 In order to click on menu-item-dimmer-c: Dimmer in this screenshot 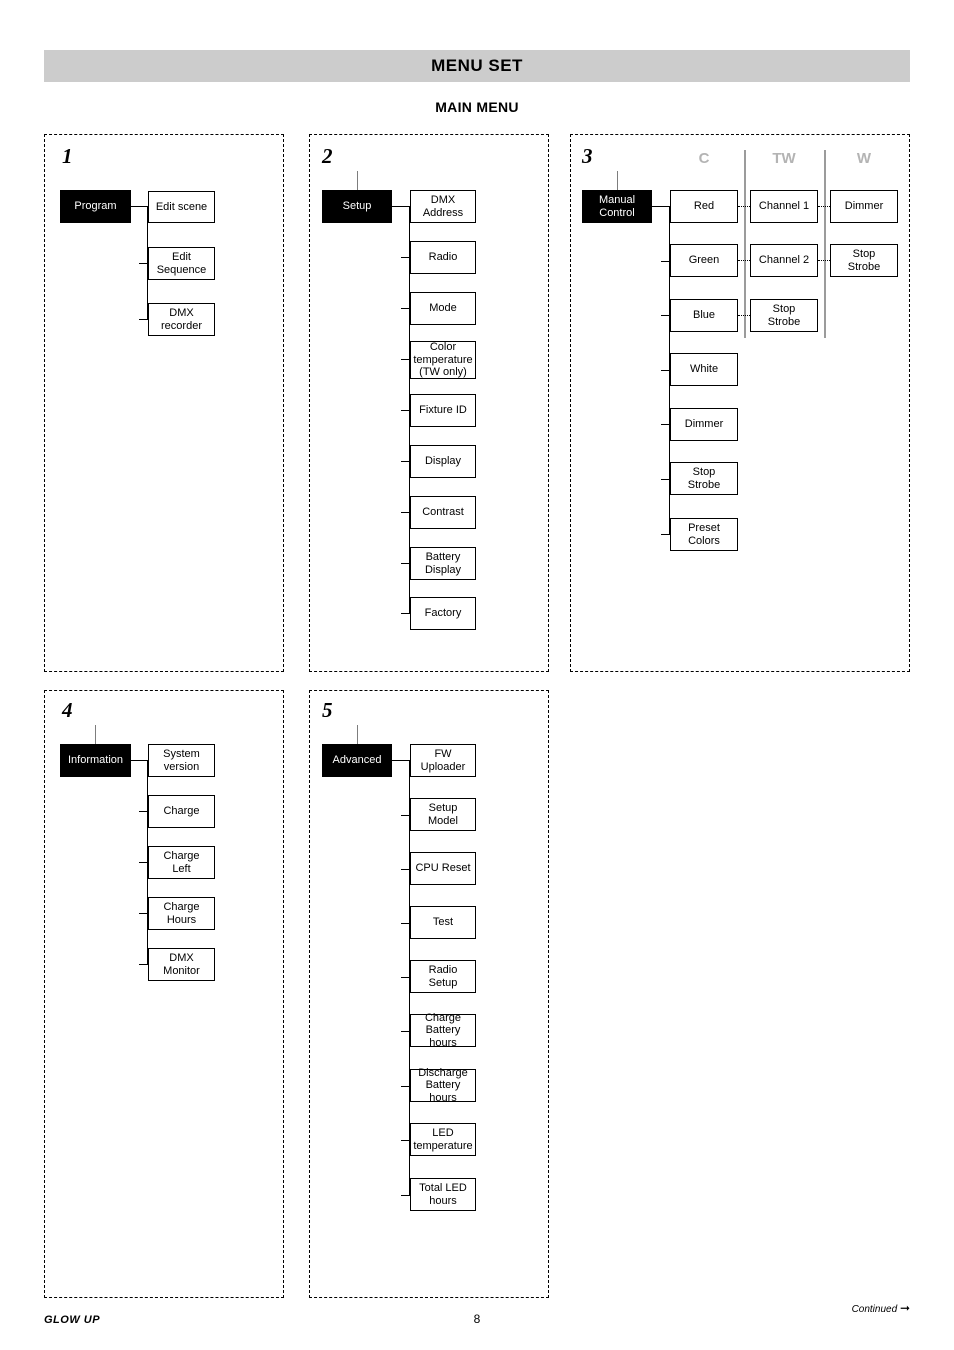, I will do `click(704, 424)`.